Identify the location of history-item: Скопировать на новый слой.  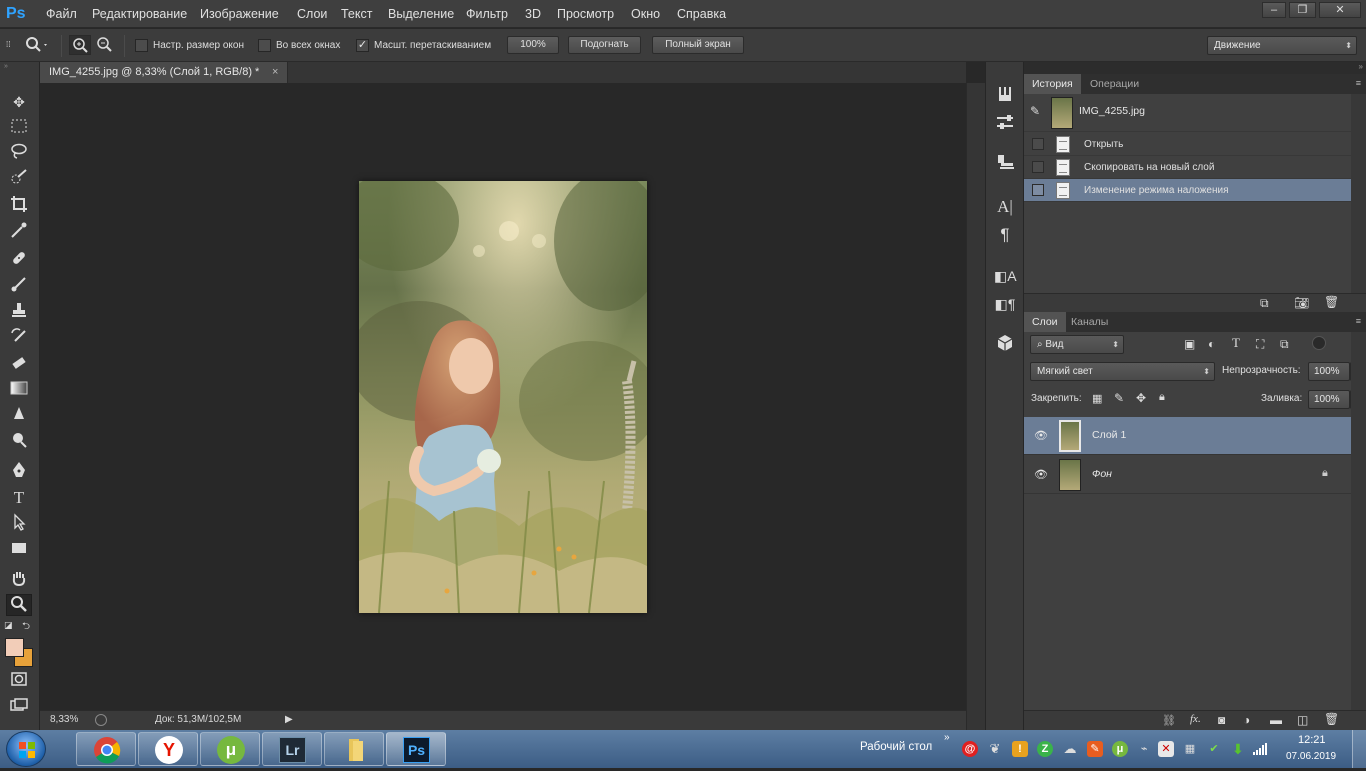
(1187, 167).